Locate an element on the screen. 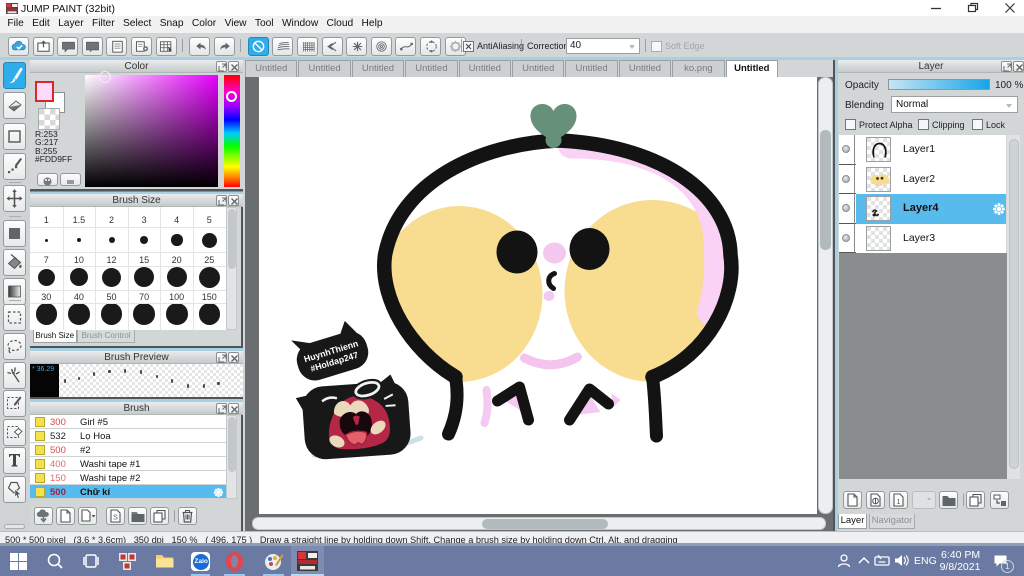  svg-text: S is located at coordinates (115, 518).